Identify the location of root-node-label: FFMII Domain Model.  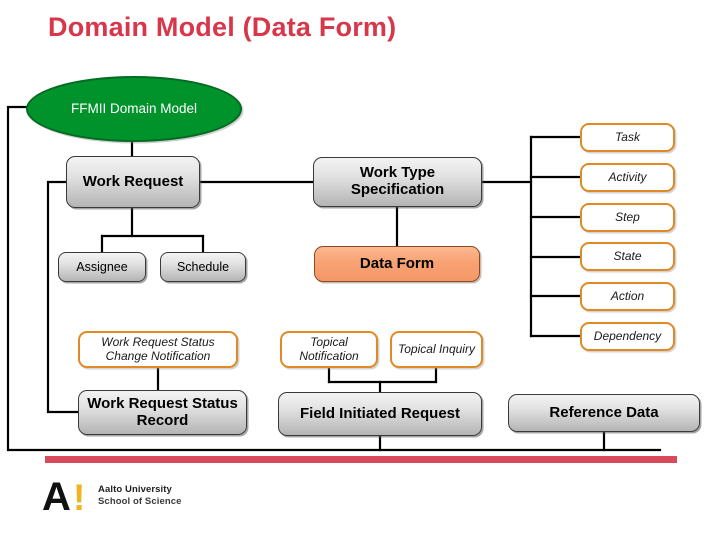
(134, 108).